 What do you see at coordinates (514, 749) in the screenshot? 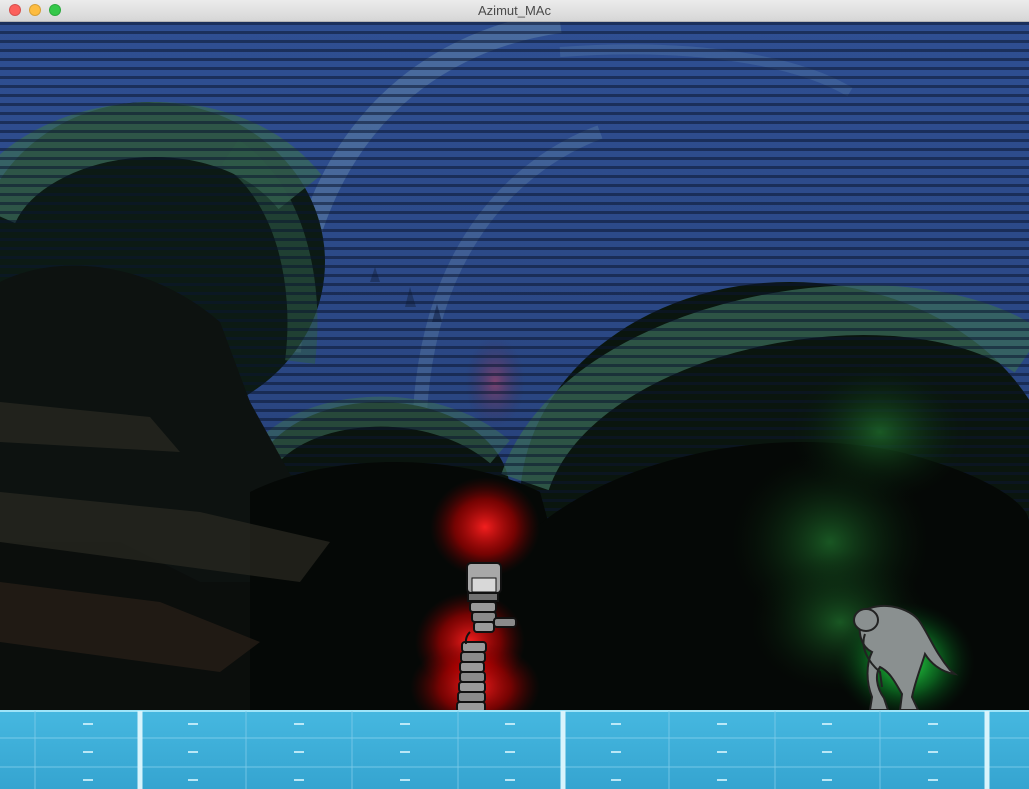
I see `floor-panels` at bounding box center [514, 749].